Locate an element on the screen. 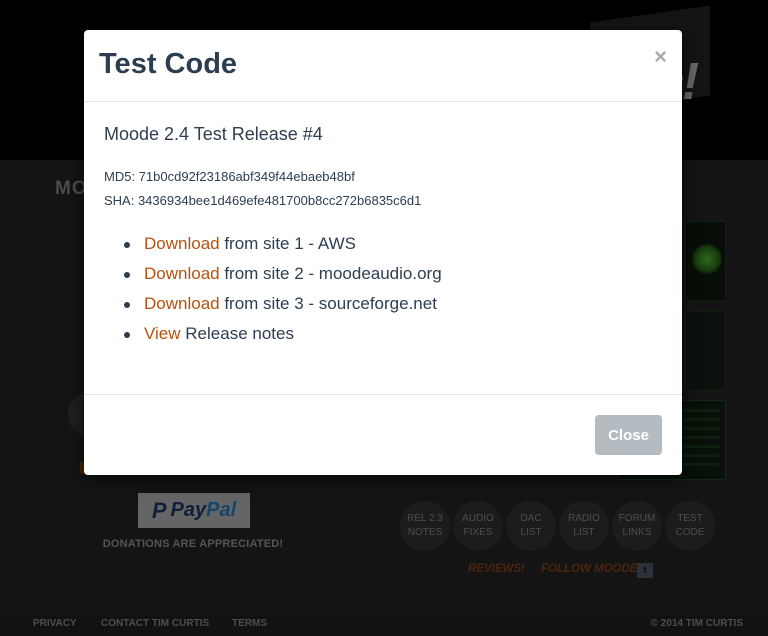 Image resolution: width=768 pixels, height=636 pixels. list-item: Download from site 2 - moodeaudio.org is located at coordinates (394, 274).